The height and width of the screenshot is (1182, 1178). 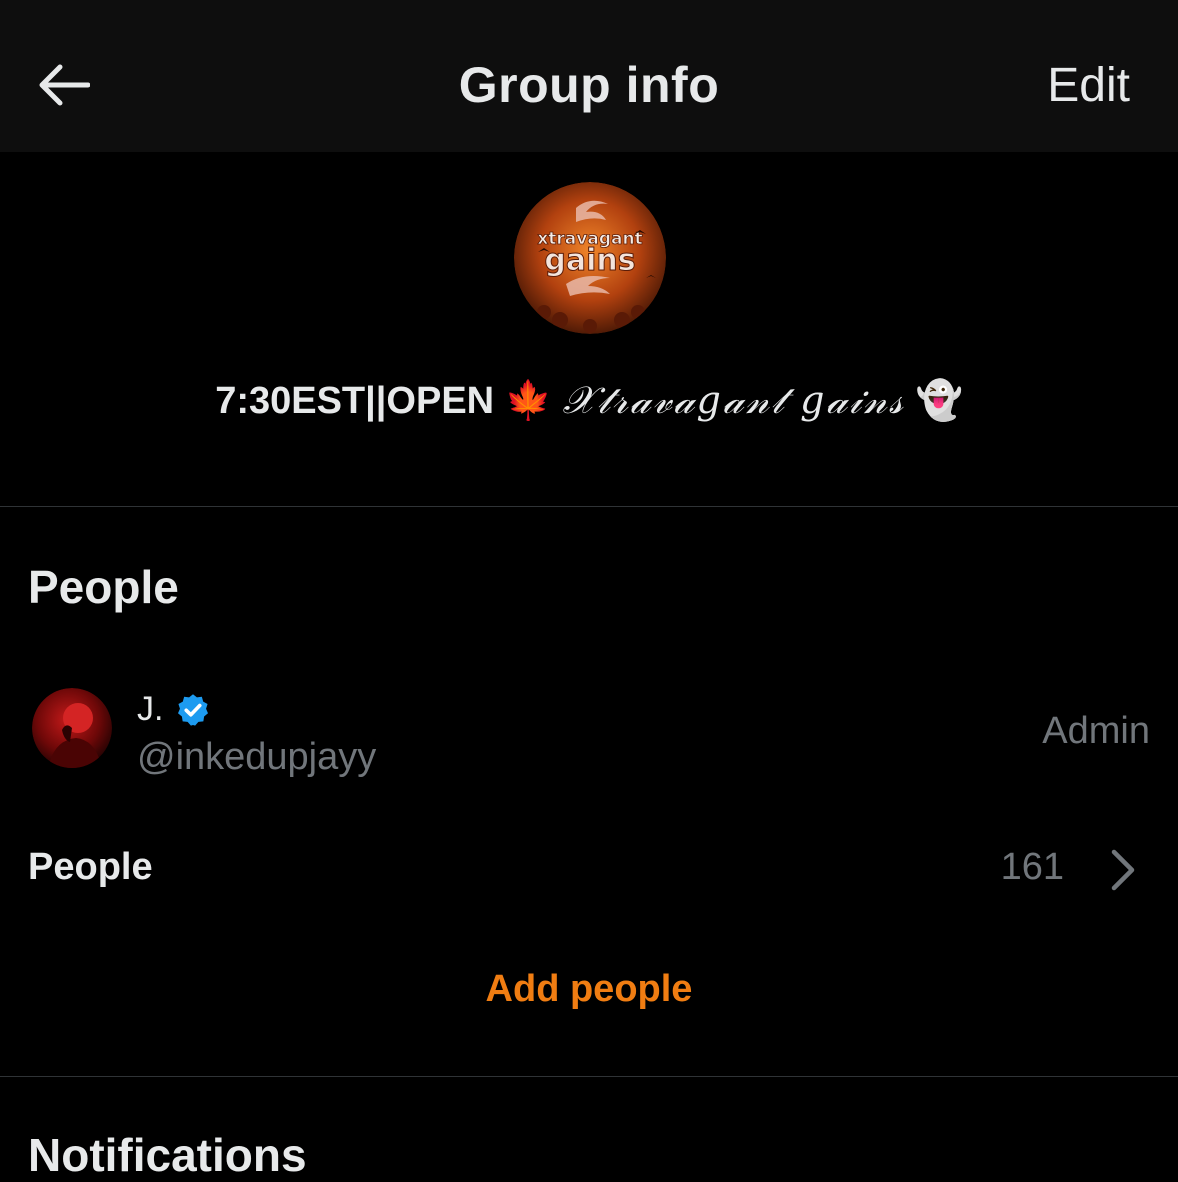 What do you see at coordinates (167, 1155) in the screenshot?
I see `notifications-section-title: Notifications` at bounding box center [167, 1155].